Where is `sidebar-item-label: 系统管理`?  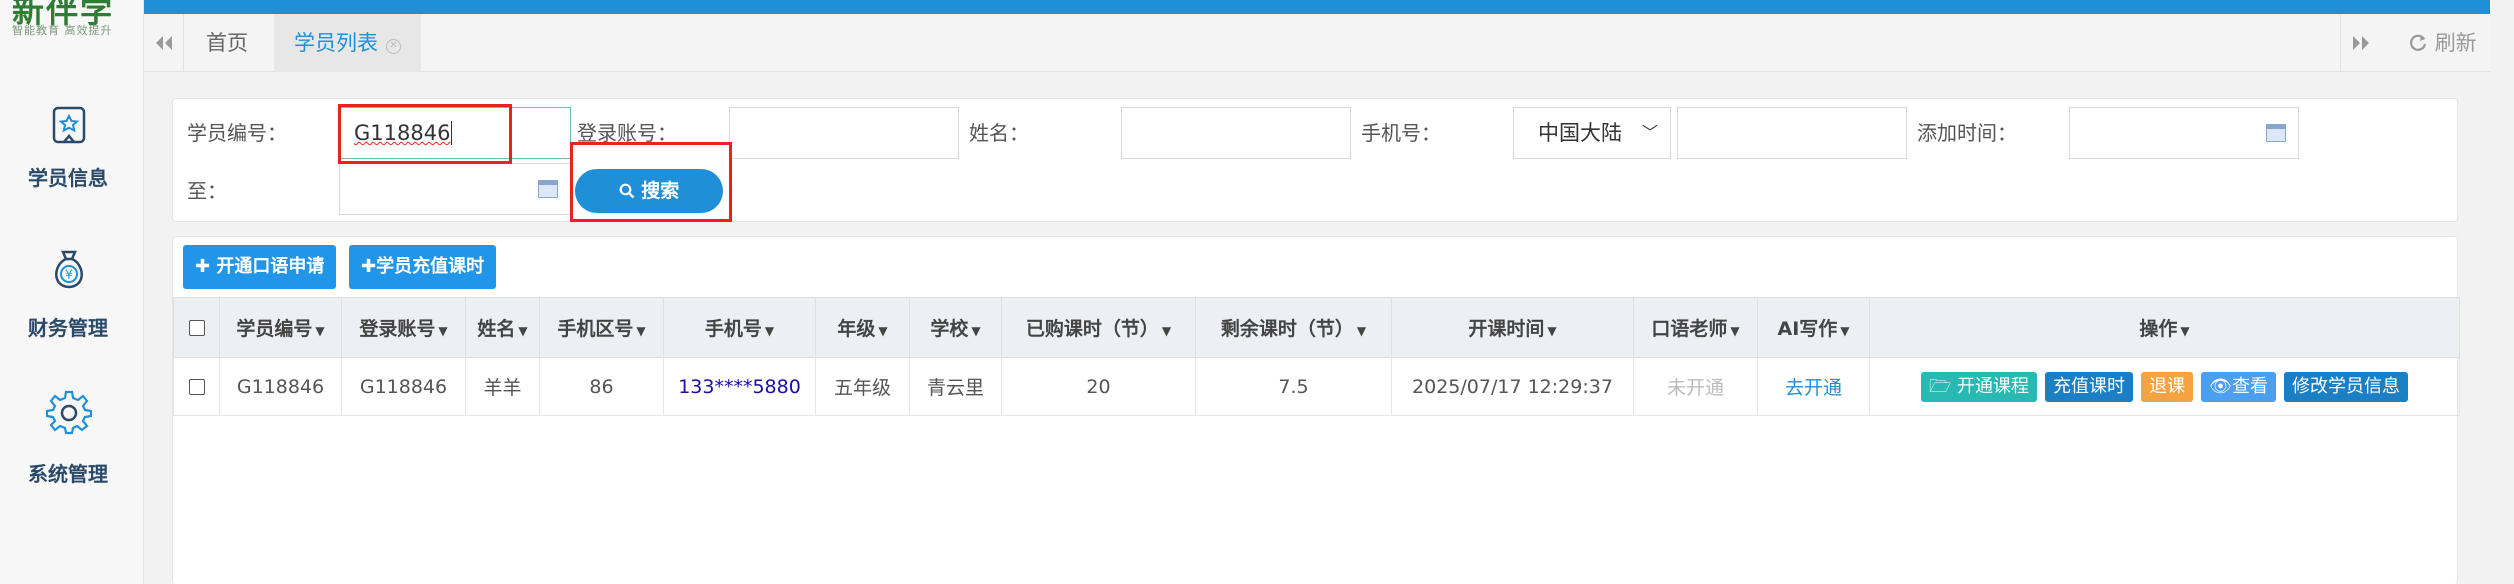
sidebar-item-label: 系统管理 is located at coordinates (68, 474).